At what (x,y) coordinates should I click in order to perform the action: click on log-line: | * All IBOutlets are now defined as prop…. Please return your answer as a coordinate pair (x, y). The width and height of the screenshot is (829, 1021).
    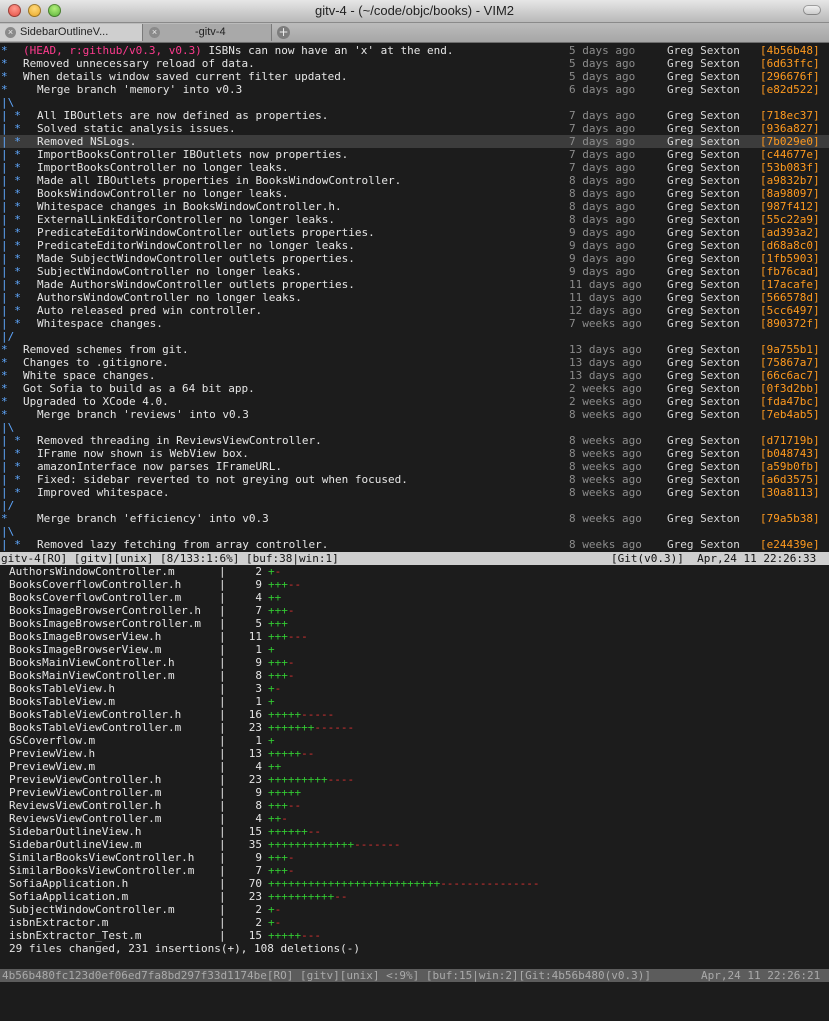
    Looking at the image, I should click on (414, 115).